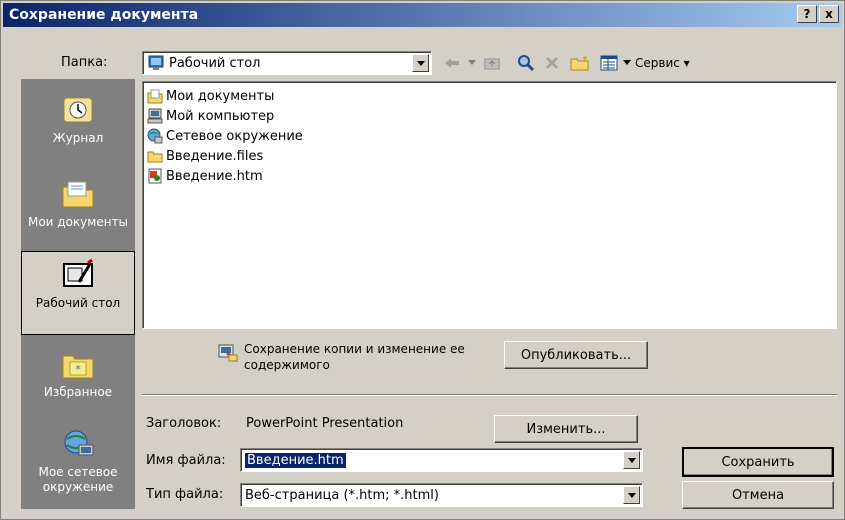 The height and width of the screenshot is (520, 845). I want to click on file-name: Введение.htm, so click(214, 176).